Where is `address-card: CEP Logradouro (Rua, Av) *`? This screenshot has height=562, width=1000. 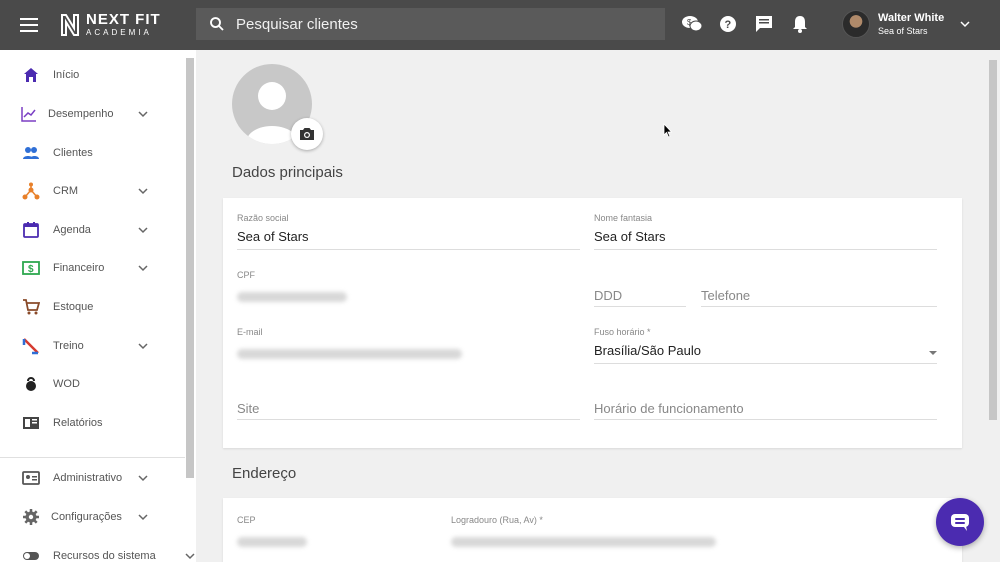
address-card: CEP Logradouro (Rua, Av) * is located at coordinates (592, 530).